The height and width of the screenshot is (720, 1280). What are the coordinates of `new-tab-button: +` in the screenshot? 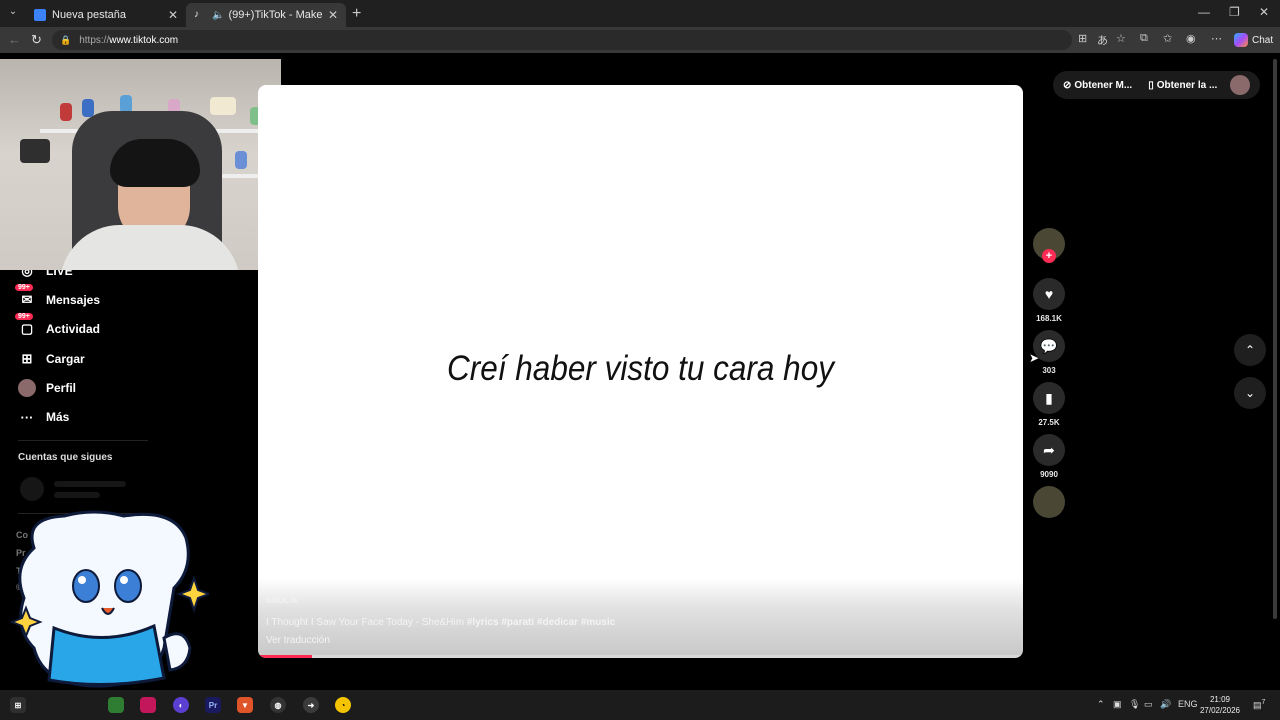 It's located at (356, 14).